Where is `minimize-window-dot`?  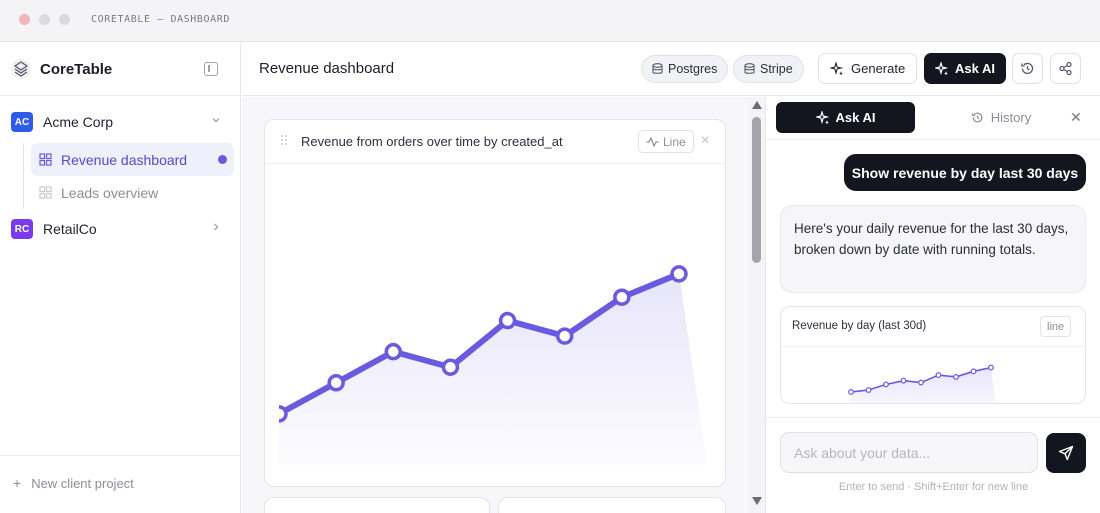
minimize-window-dot is located at coordinates (44, 19).